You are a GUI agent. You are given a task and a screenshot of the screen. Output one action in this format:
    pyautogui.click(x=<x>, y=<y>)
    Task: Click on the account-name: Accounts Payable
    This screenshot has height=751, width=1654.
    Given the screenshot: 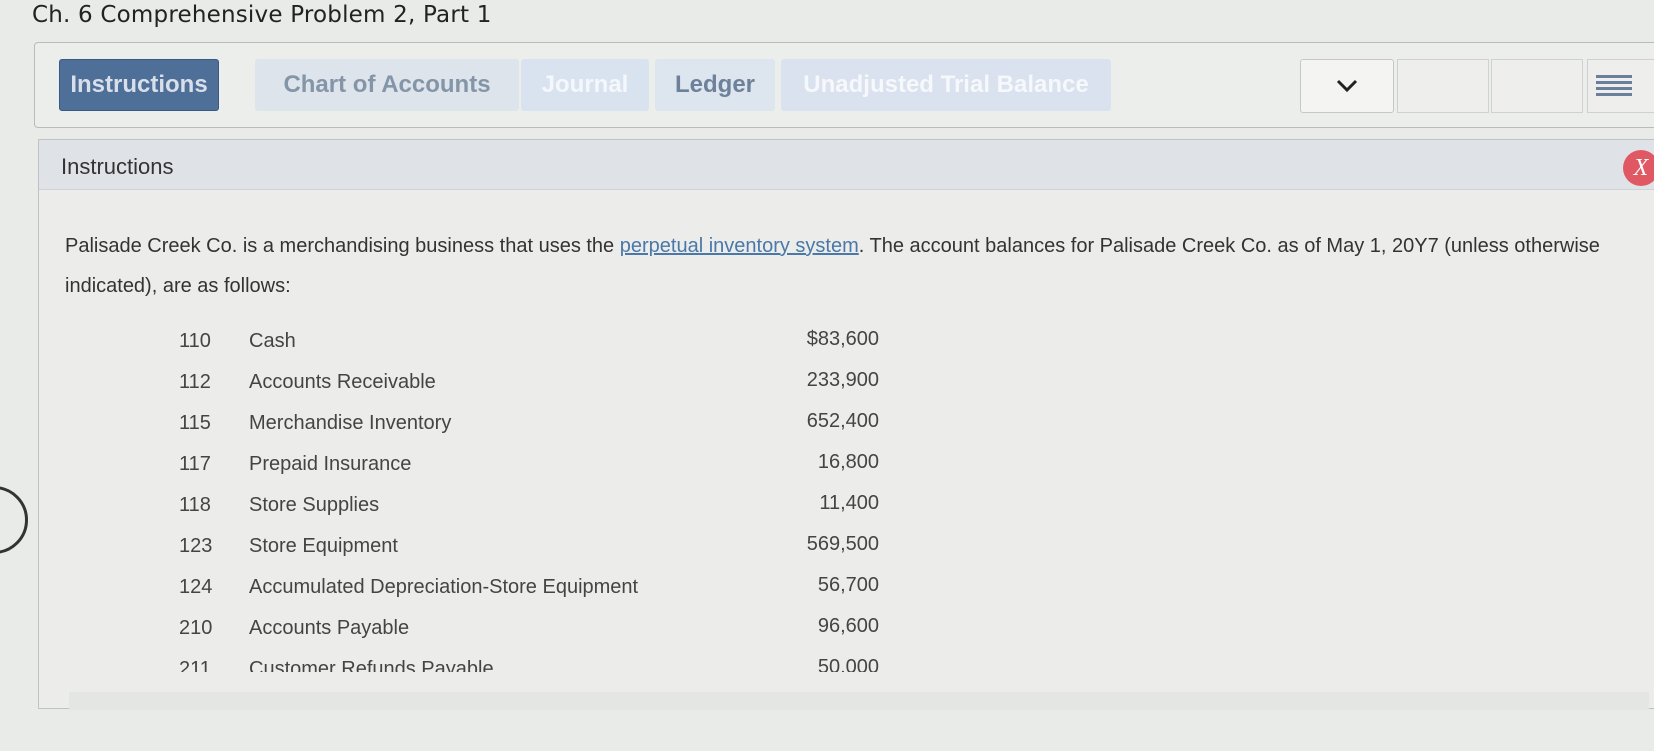 What is the action you would take?
    pyautogui.click(x=329, y=628)
    